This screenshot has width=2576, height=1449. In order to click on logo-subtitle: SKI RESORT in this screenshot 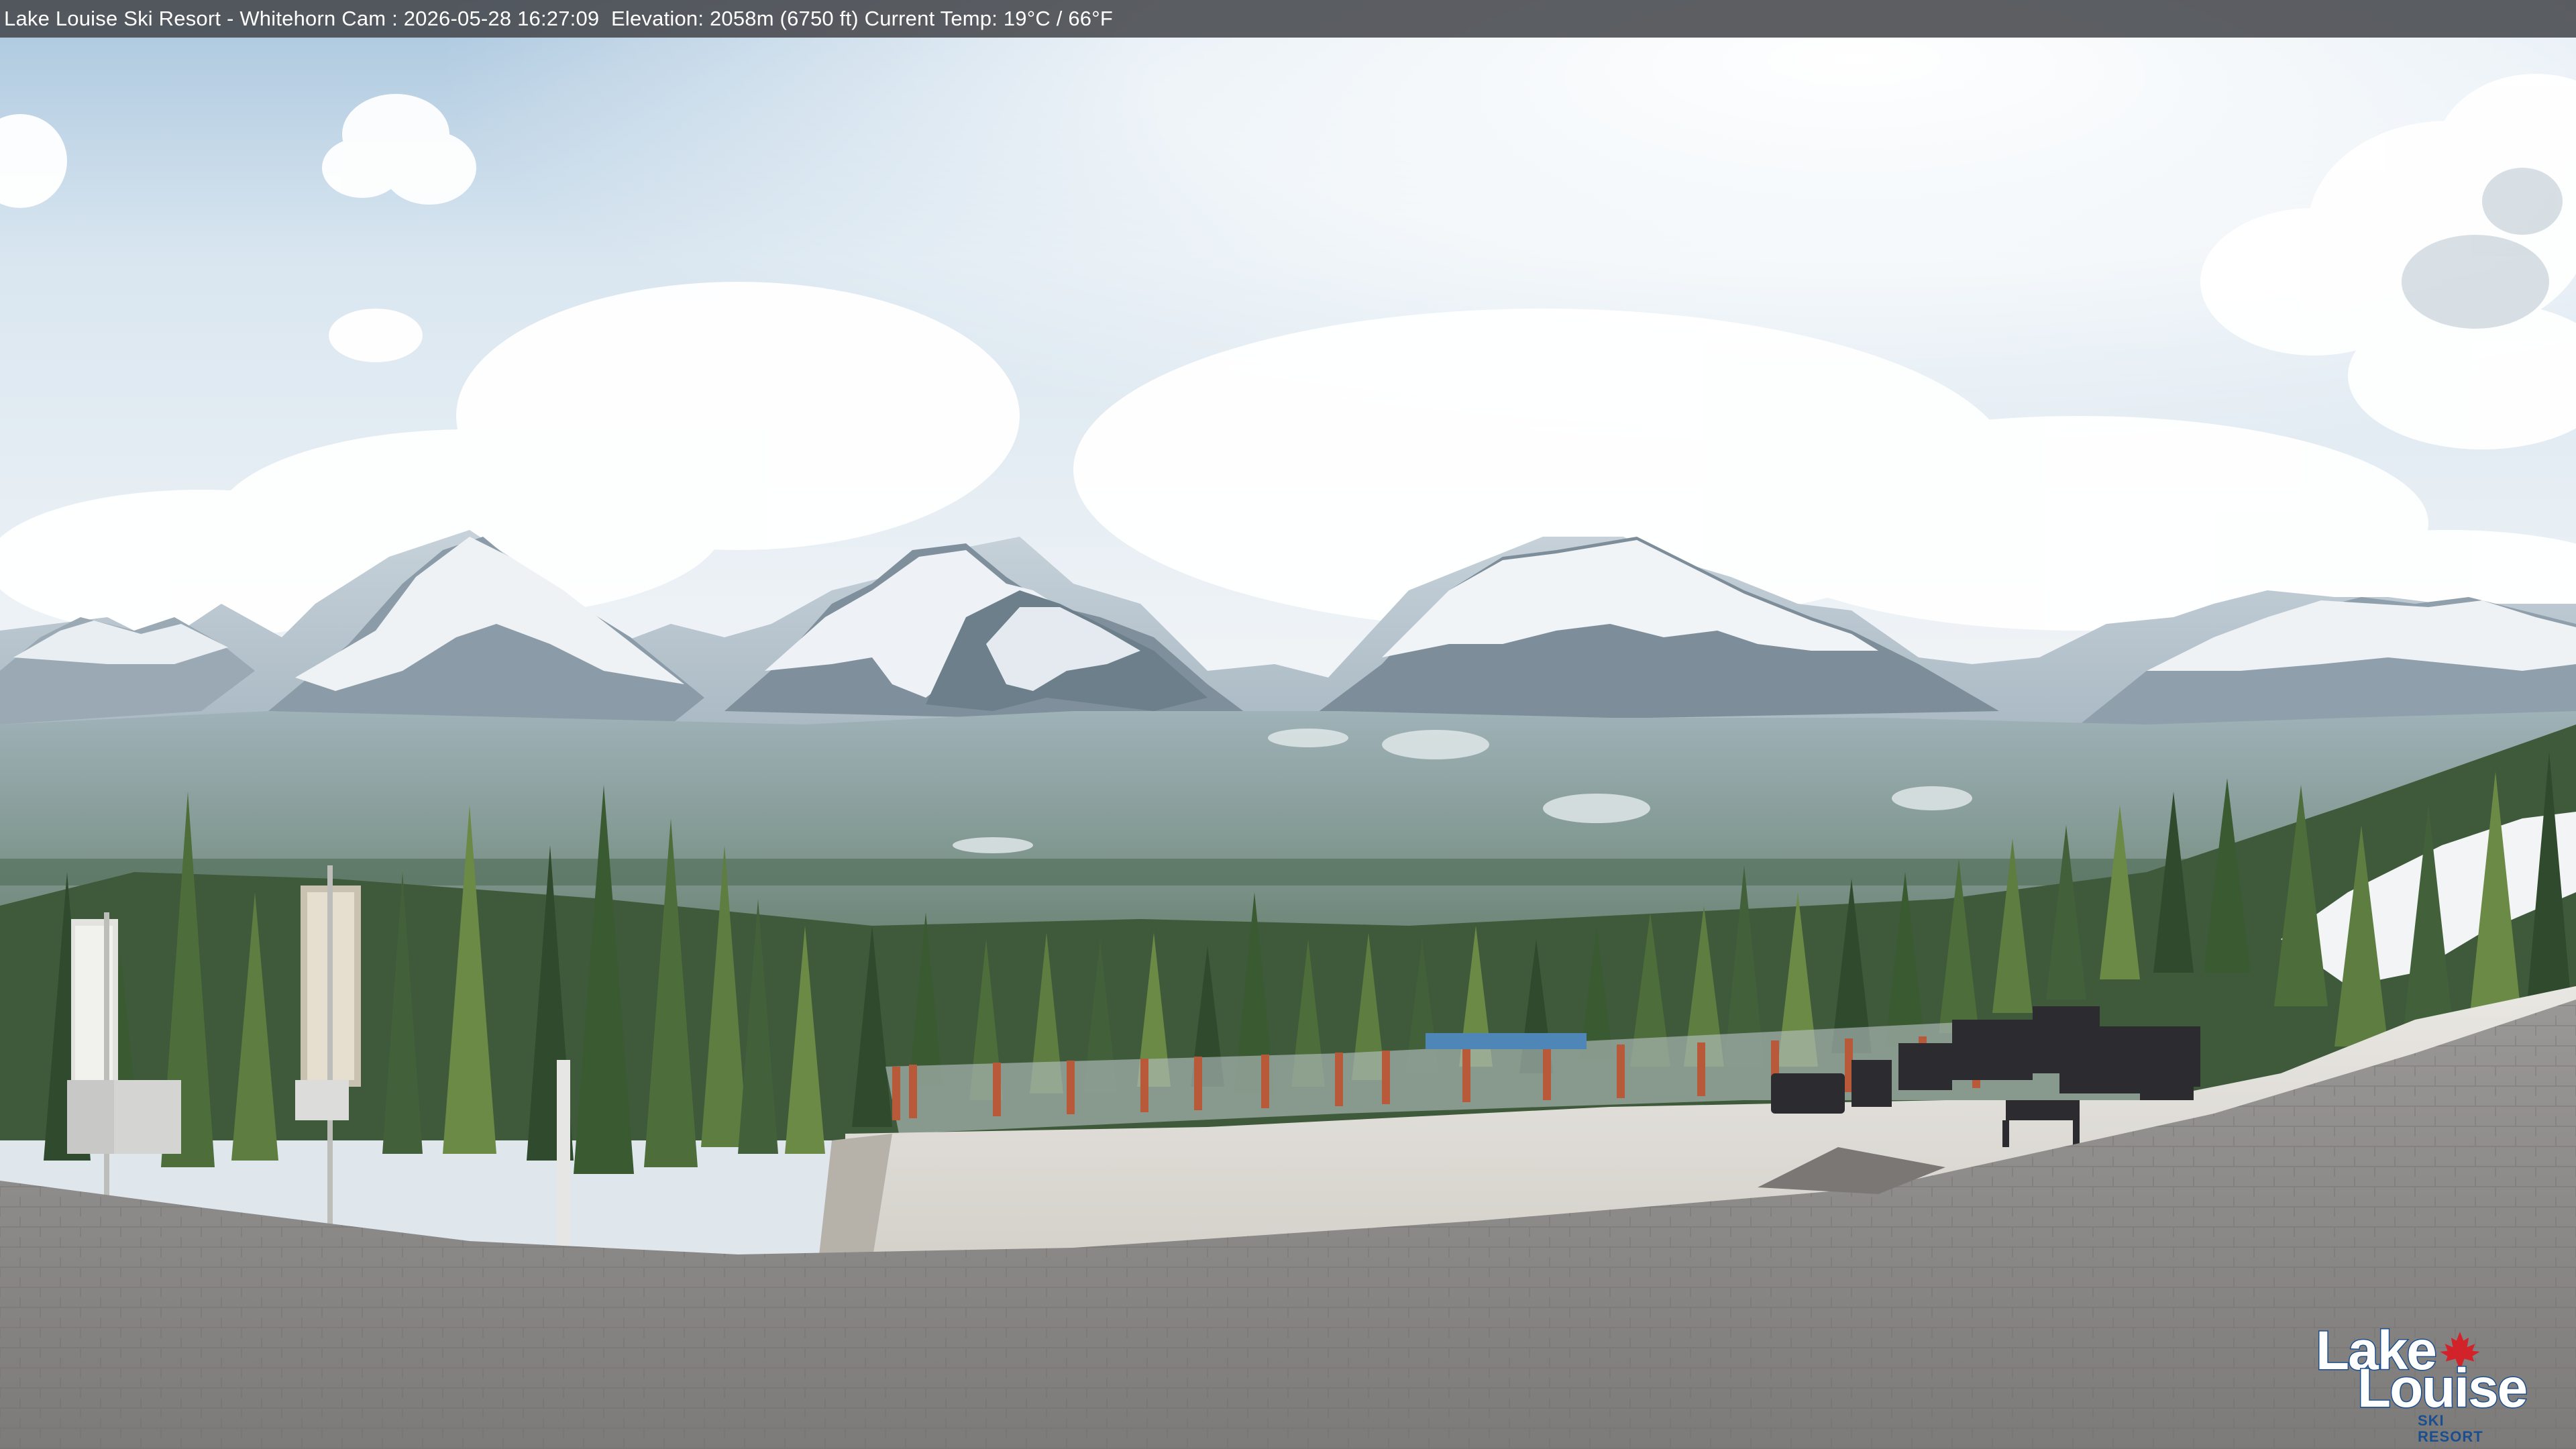, I will do `click(2450, 1428)`.